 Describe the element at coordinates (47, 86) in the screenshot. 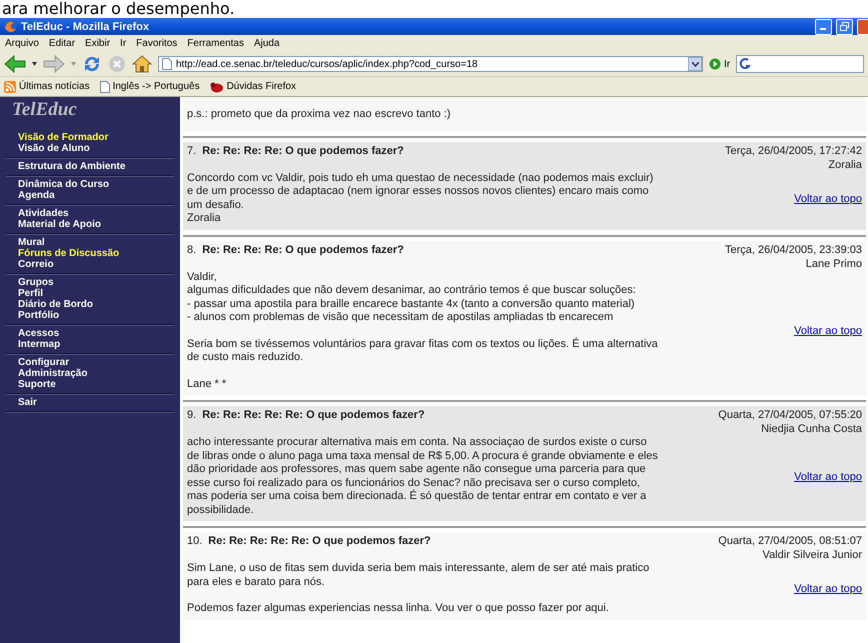

I see `bookmark-link: Últimas notícias` at that location.